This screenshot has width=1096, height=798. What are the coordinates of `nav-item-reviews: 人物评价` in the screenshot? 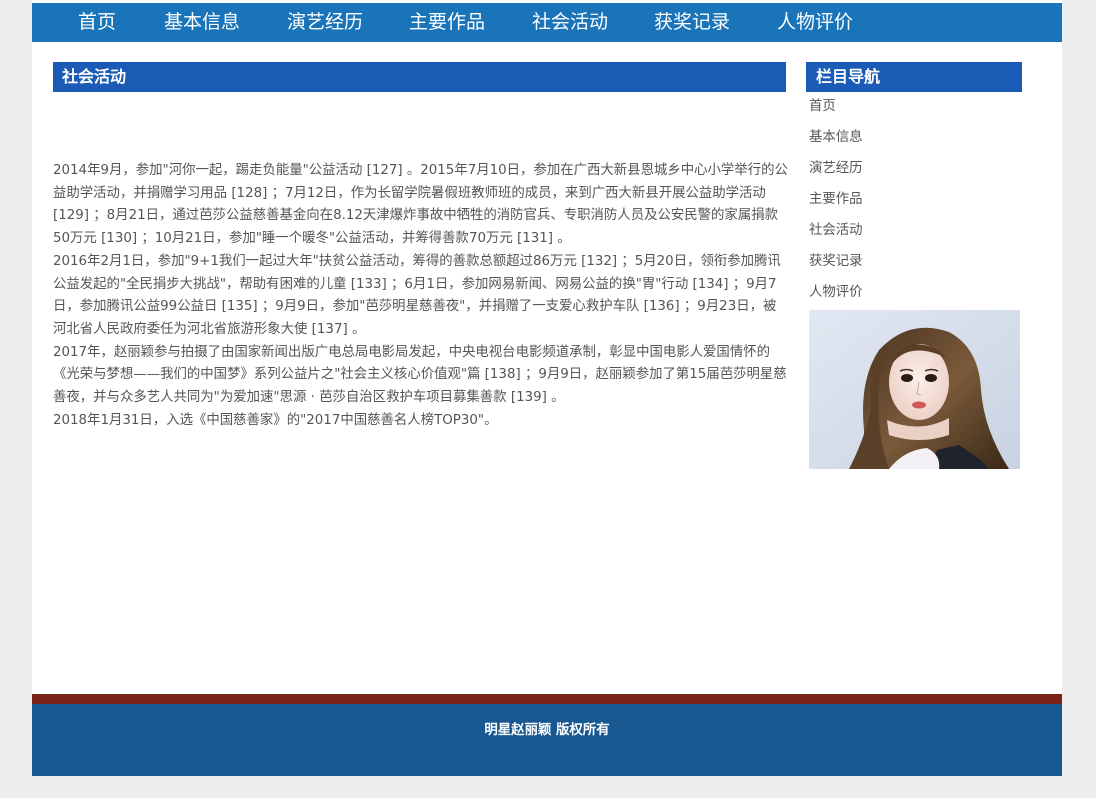 It's located at (815, 22).